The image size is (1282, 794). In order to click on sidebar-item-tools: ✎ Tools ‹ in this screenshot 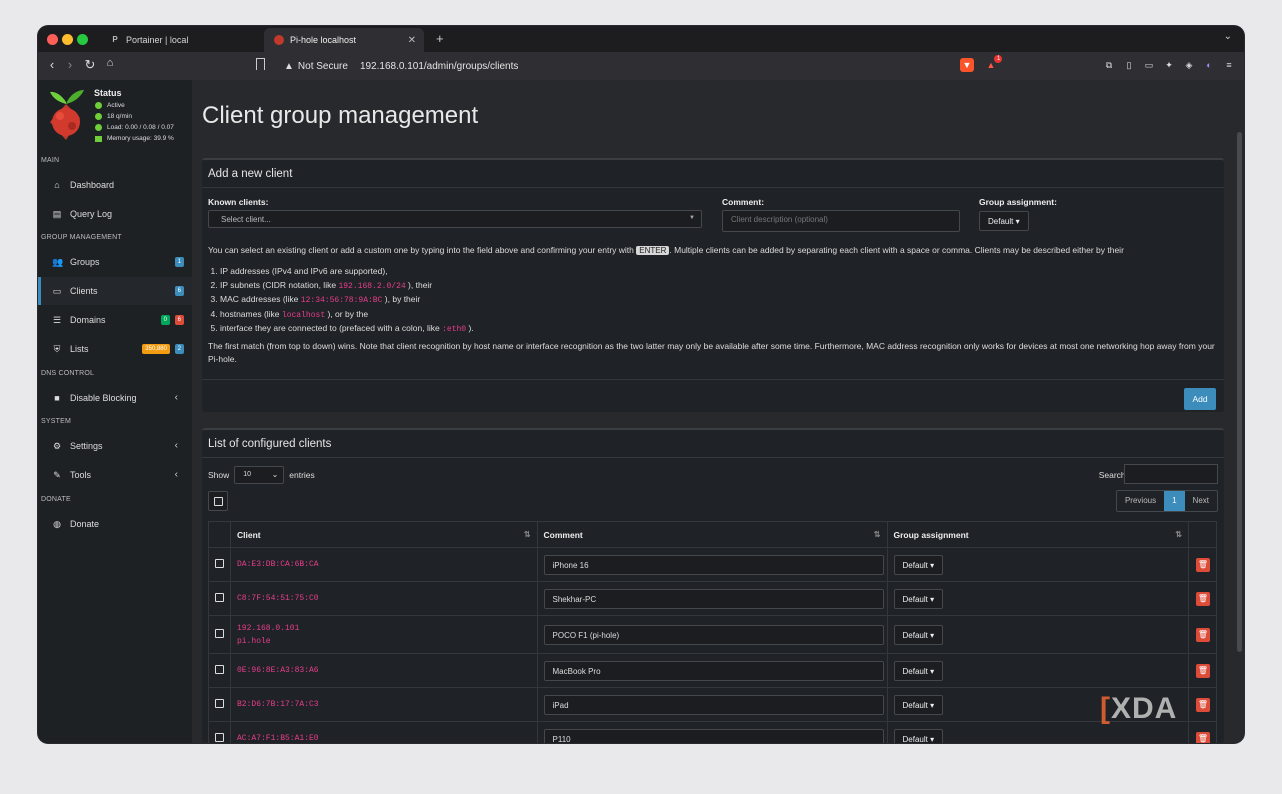, I will do `click(115, 475)`.